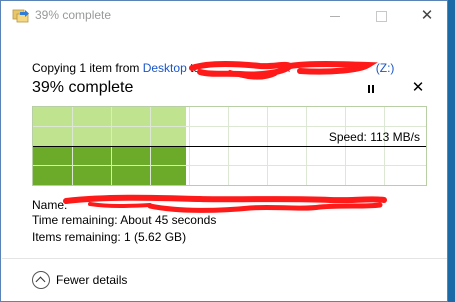 The height and width of the screenshot is (302, 455). Describe the element at coordinates (338, 68) in the screenshot. I see `destination-link: \\ (Z:)` at that location.